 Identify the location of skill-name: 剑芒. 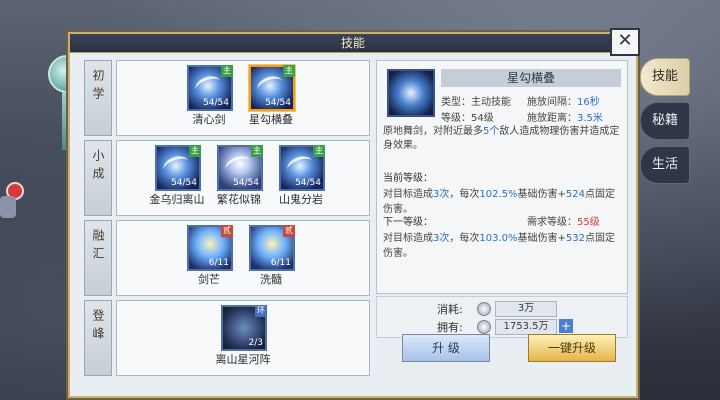
(209, 279).